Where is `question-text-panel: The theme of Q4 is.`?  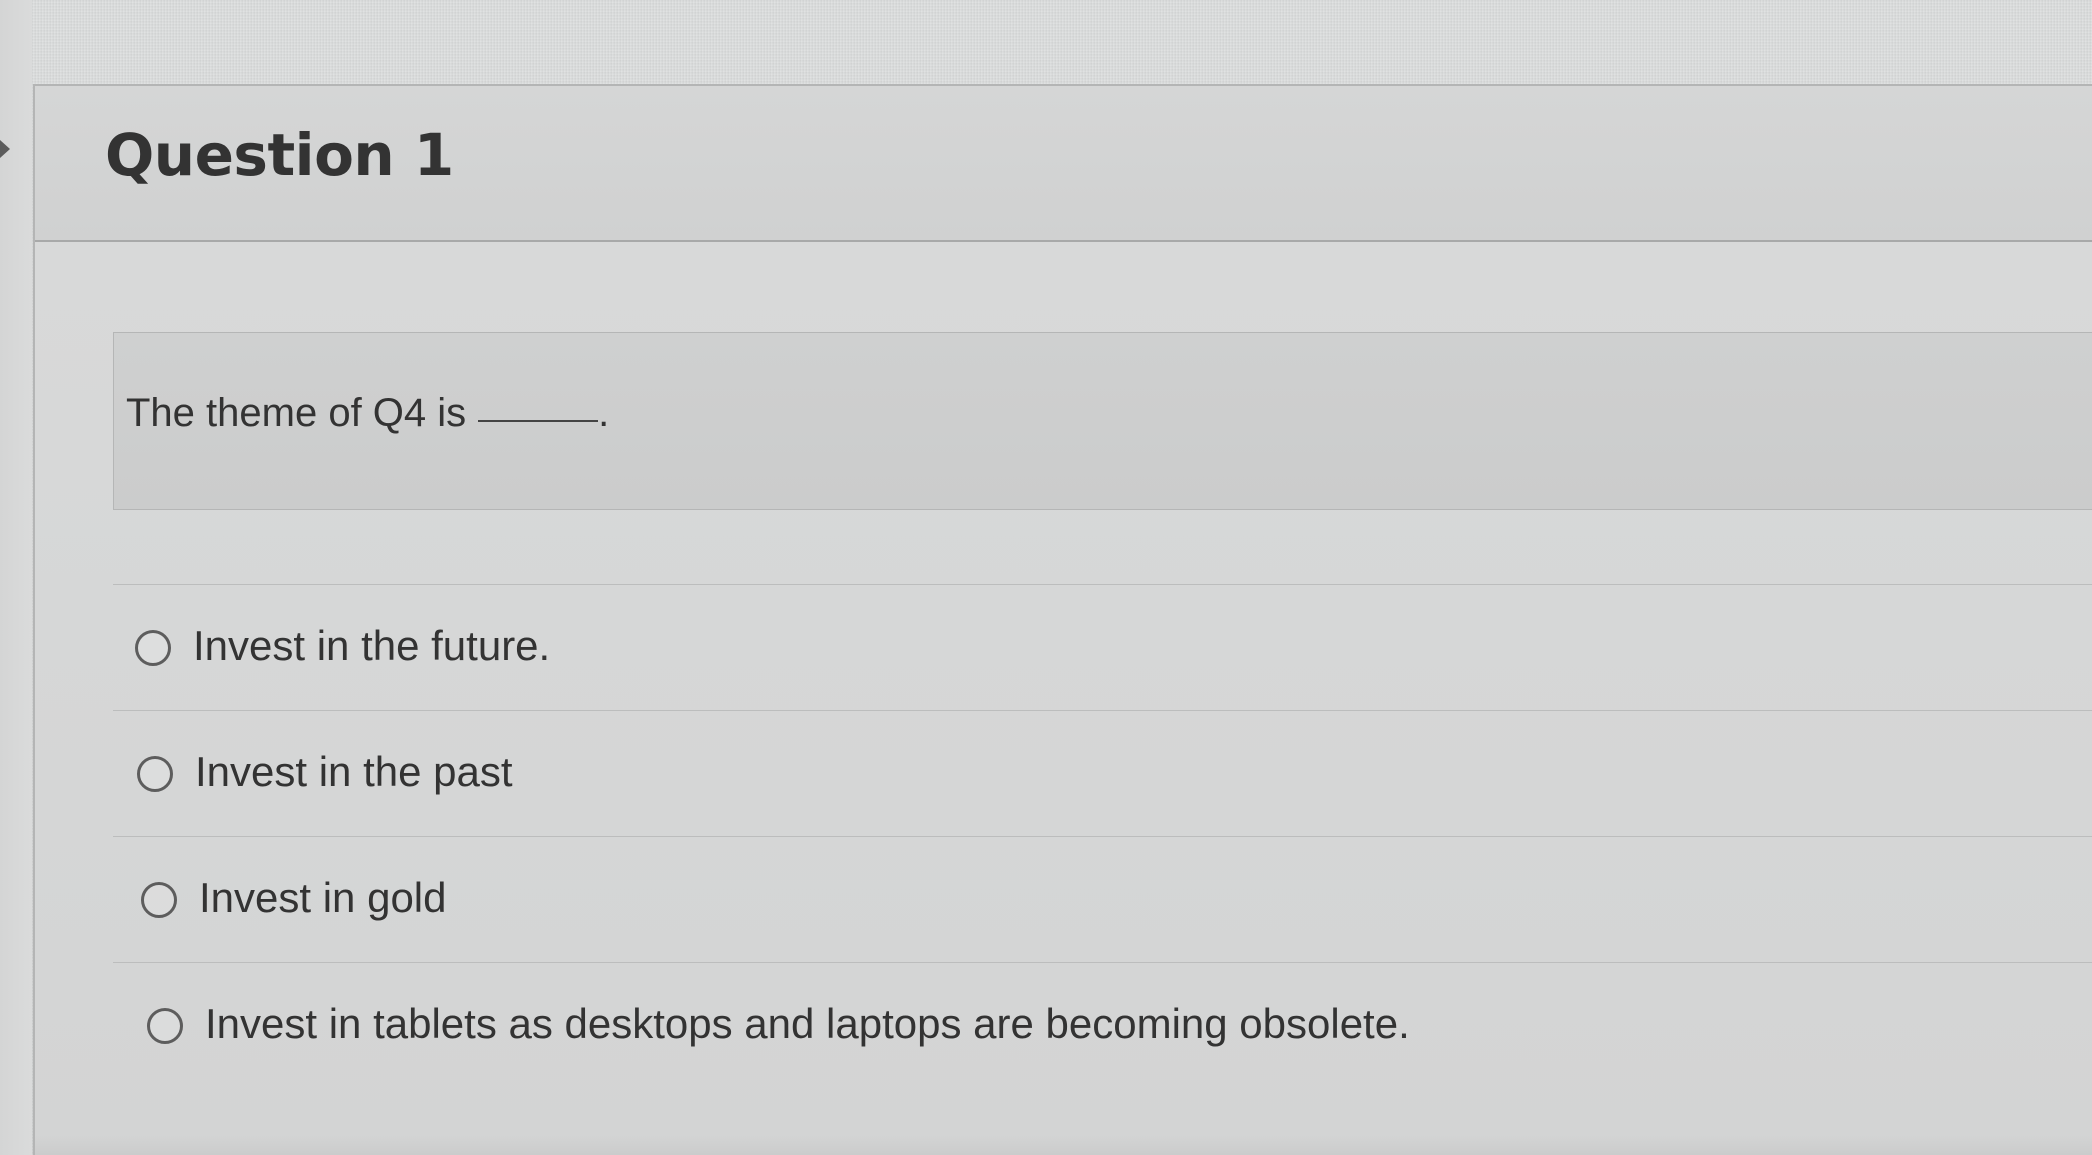
question-text-panel: The theme of Q4 is. is located at coordinates (1102, 421).